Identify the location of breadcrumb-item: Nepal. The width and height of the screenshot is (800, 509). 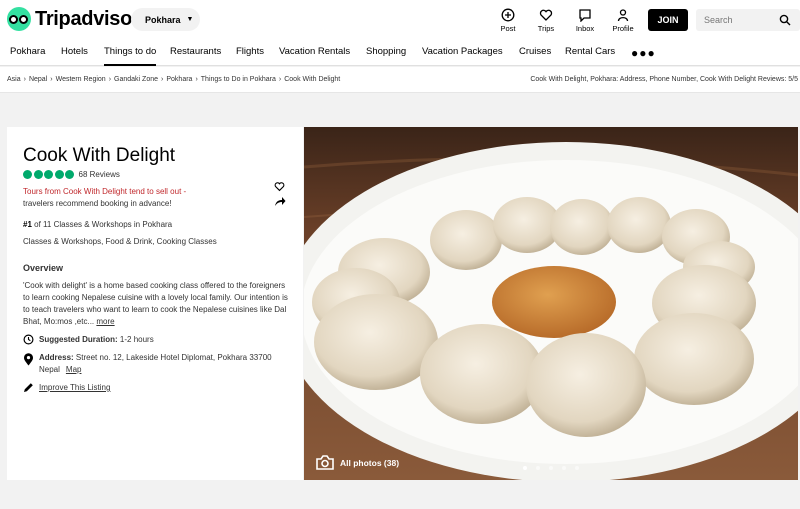
(38, 79).